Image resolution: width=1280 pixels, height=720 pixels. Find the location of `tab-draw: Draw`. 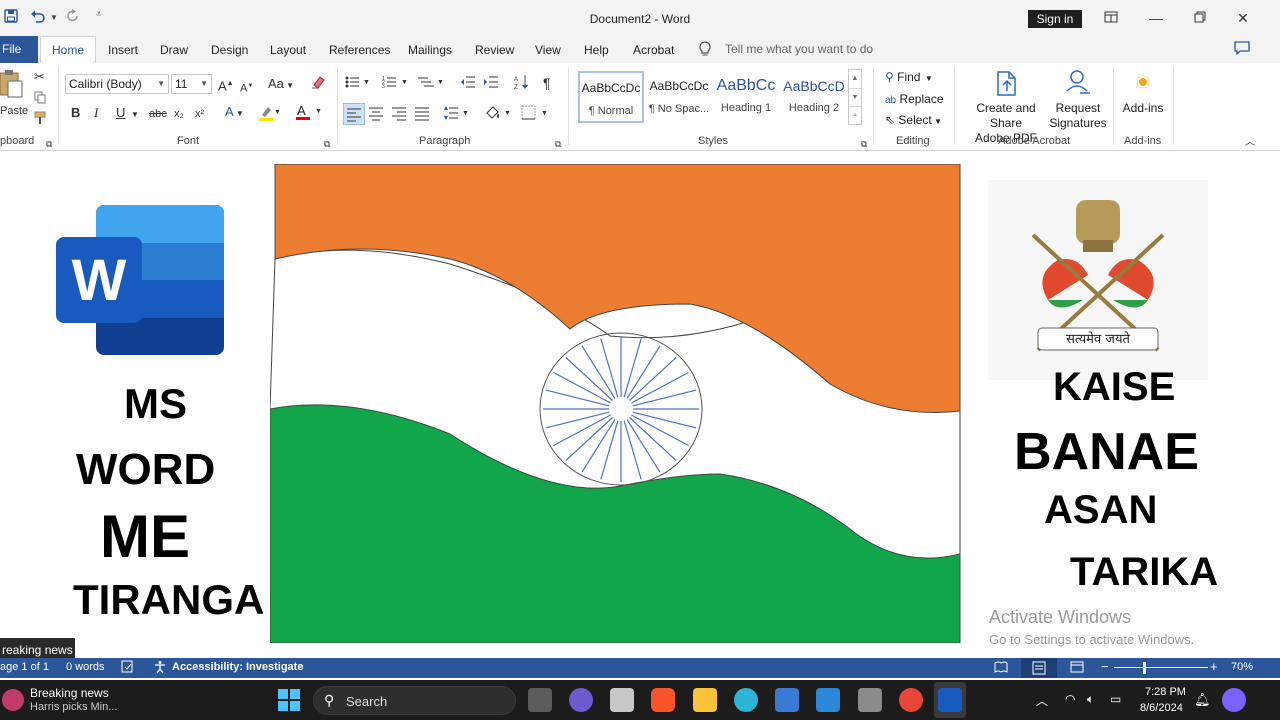

tab-draw: Draw is located at coordinates (174, 50).